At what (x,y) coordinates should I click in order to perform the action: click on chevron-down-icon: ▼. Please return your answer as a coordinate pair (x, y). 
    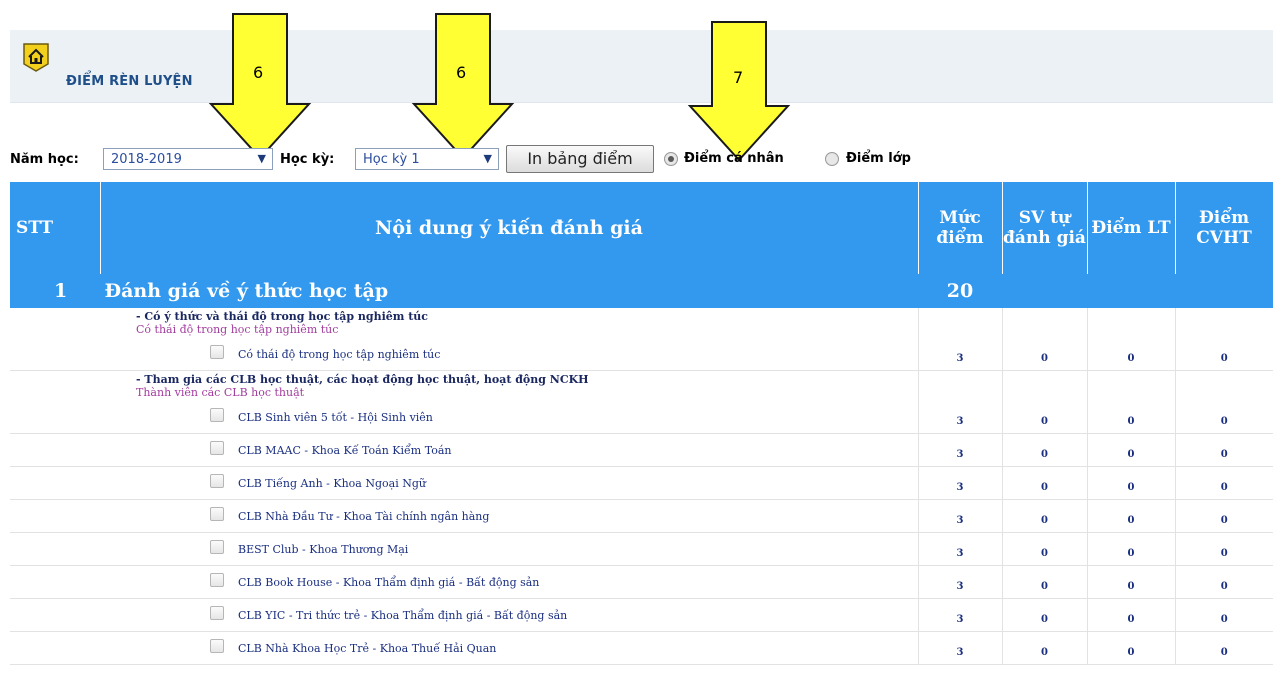
    Looking at the image, I should click on (487, 158).